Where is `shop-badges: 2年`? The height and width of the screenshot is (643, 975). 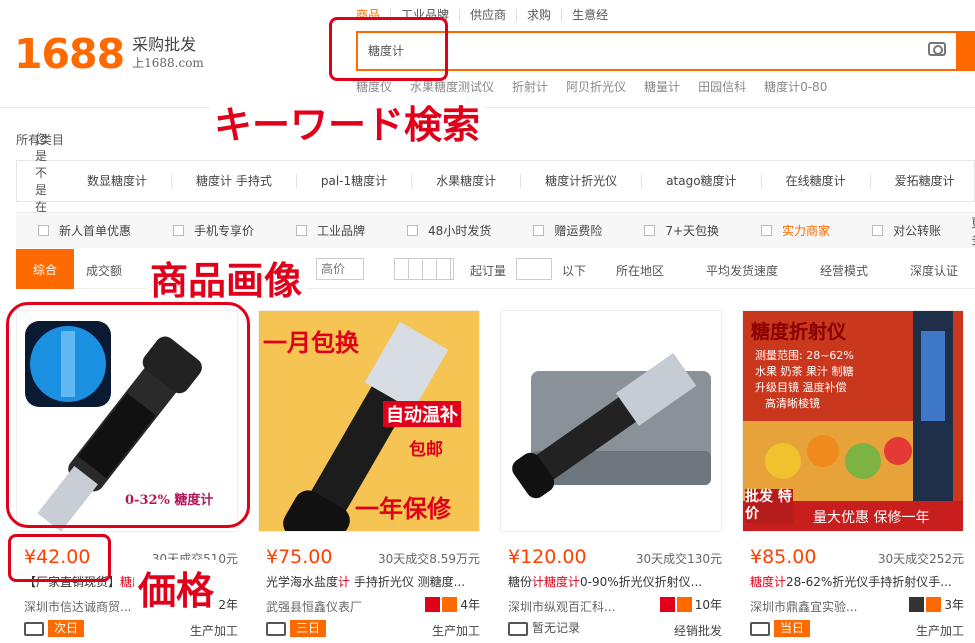 shop-badges: 2年 is located at coordinates (228, 605).